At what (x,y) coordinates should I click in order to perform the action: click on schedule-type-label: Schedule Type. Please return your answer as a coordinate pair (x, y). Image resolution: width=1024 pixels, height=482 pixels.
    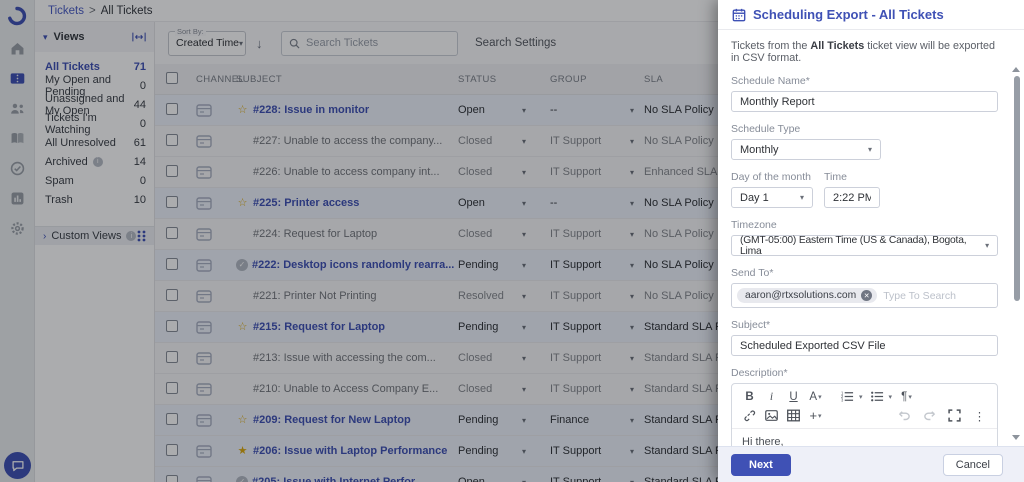
    Looking at the image, I should click on (766, 129).